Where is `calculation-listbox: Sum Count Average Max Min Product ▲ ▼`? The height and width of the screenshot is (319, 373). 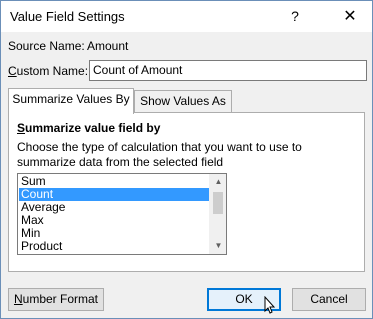
calculation-listbox: Sum Count Average Max Min Product ▲ ▼ is located at coordinates (122, 214).